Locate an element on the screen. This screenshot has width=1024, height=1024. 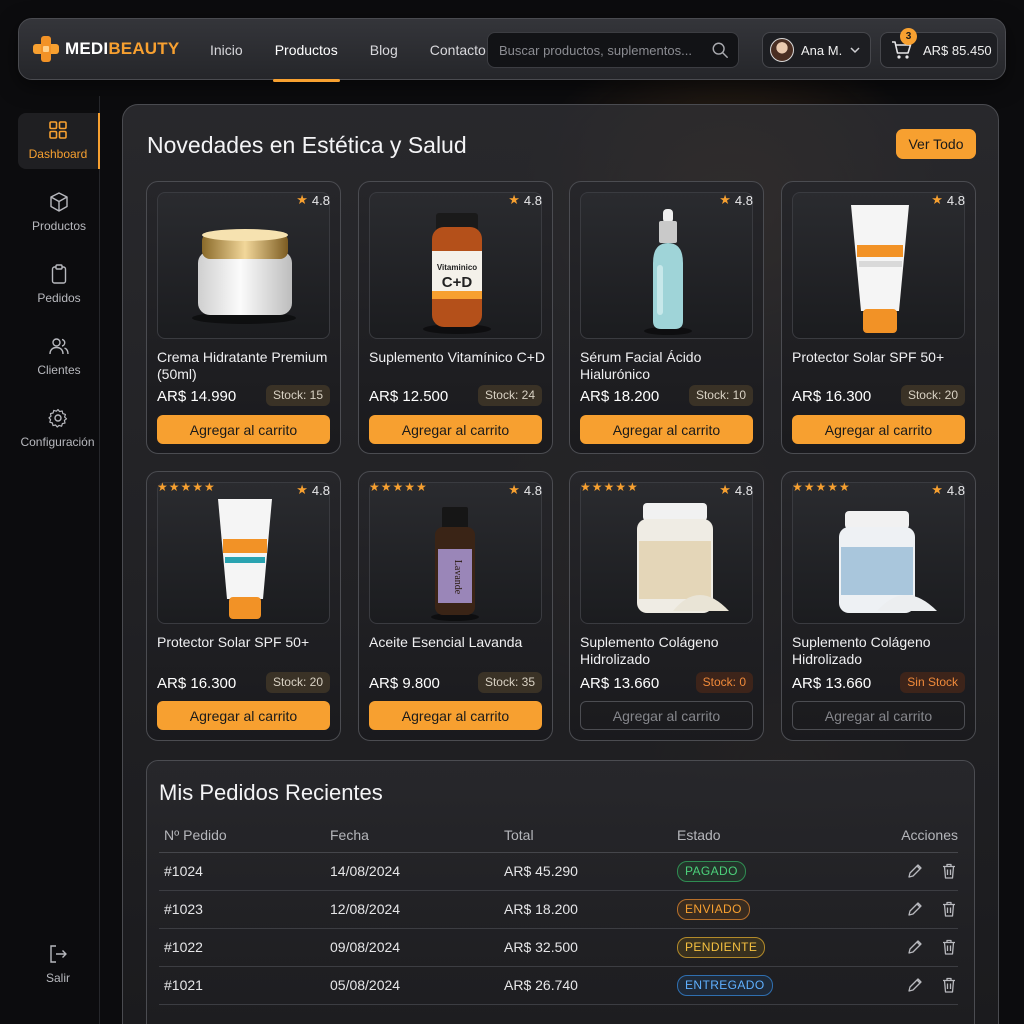
search-icon is located at coordinates (720, 50).